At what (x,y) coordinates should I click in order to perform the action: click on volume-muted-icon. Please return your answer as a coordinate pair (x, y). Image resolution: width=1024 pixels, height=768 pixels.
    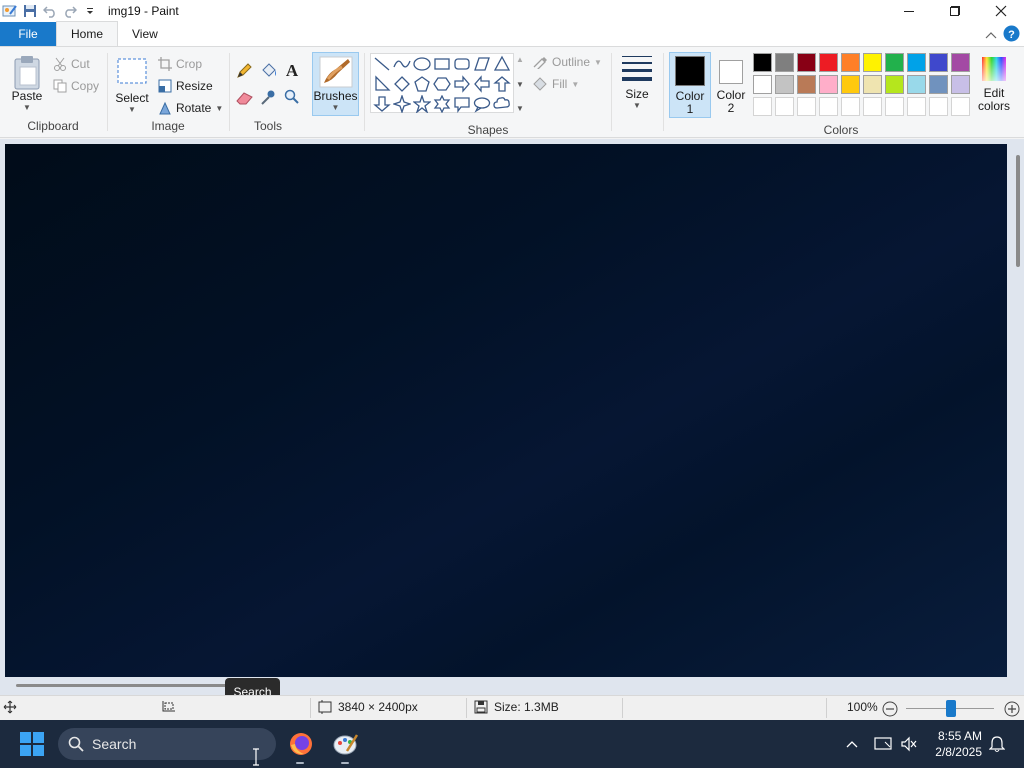
    Looking at the image, I should click on (909, 744).